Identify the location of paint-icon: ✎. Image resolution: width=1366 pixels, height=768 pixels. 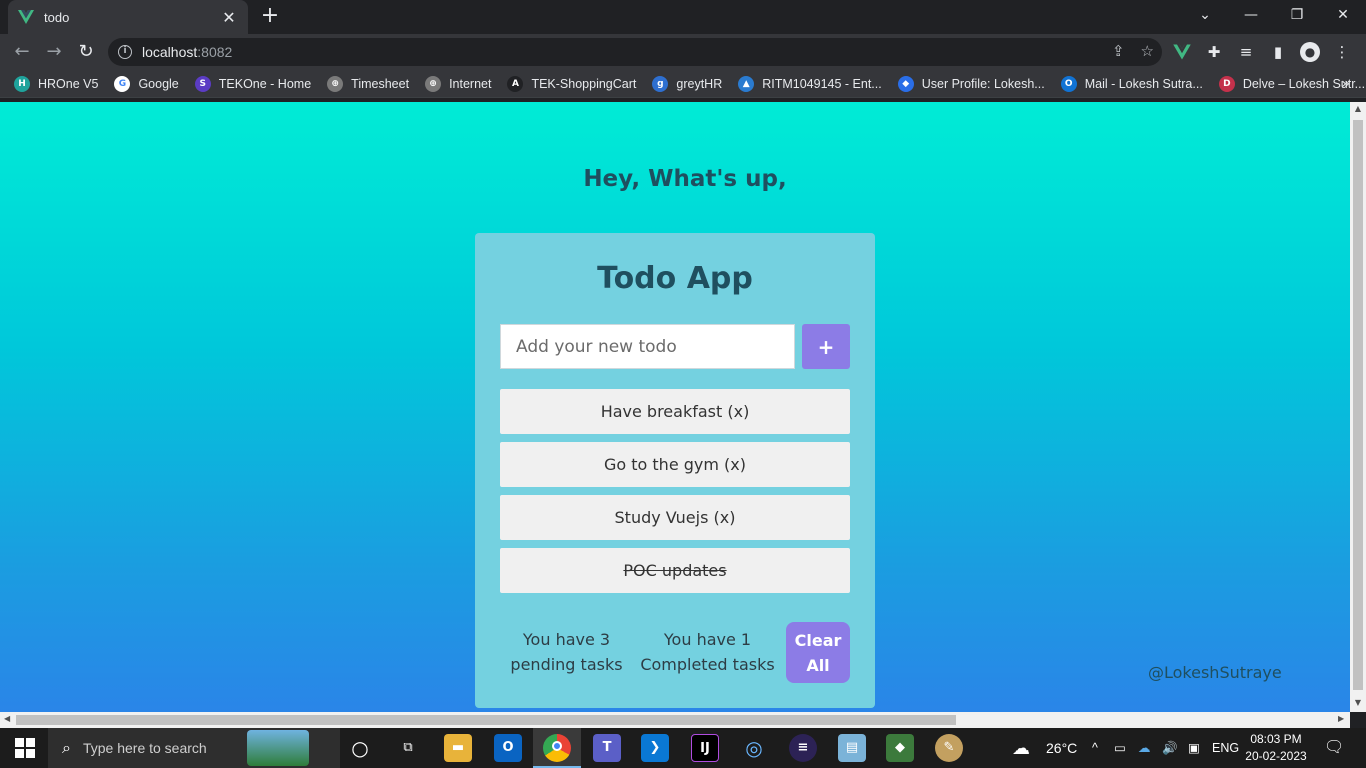
(949, 748).